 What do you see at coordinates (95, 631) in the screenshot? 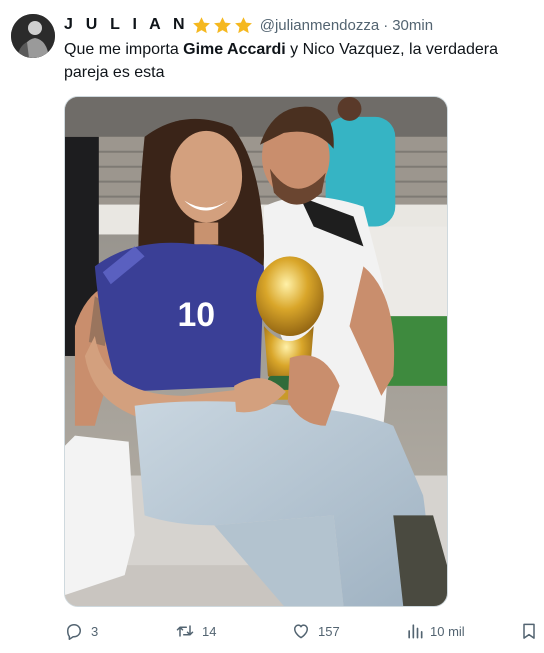
I see `reply-count: 3` at bounding box center [95, 631].